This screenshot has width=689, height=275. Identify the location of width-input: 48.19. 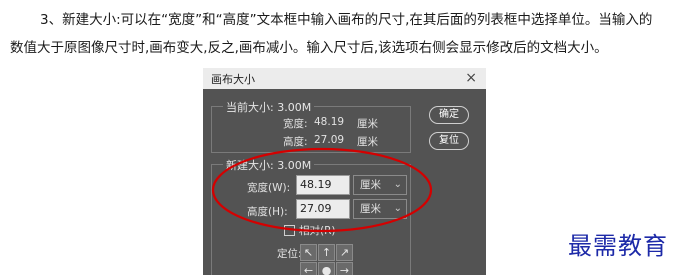
(323, 185).